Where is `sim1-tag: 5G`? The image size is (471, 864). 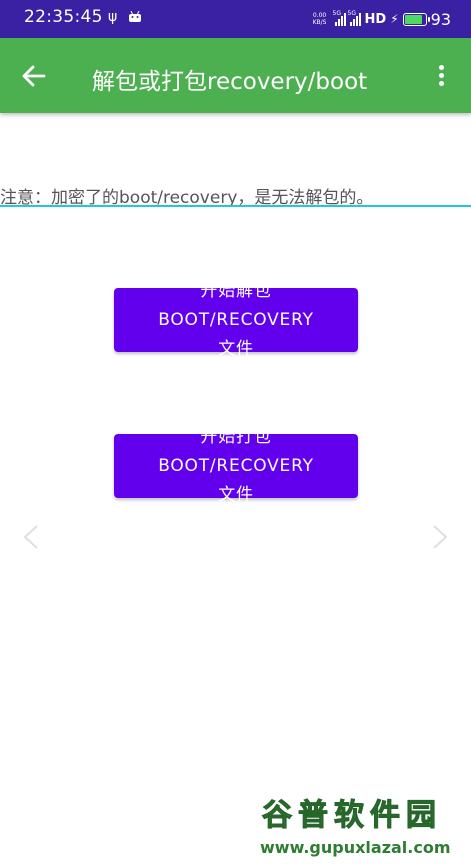 sim1-tag: 5G is located at coordinates (336, 13).